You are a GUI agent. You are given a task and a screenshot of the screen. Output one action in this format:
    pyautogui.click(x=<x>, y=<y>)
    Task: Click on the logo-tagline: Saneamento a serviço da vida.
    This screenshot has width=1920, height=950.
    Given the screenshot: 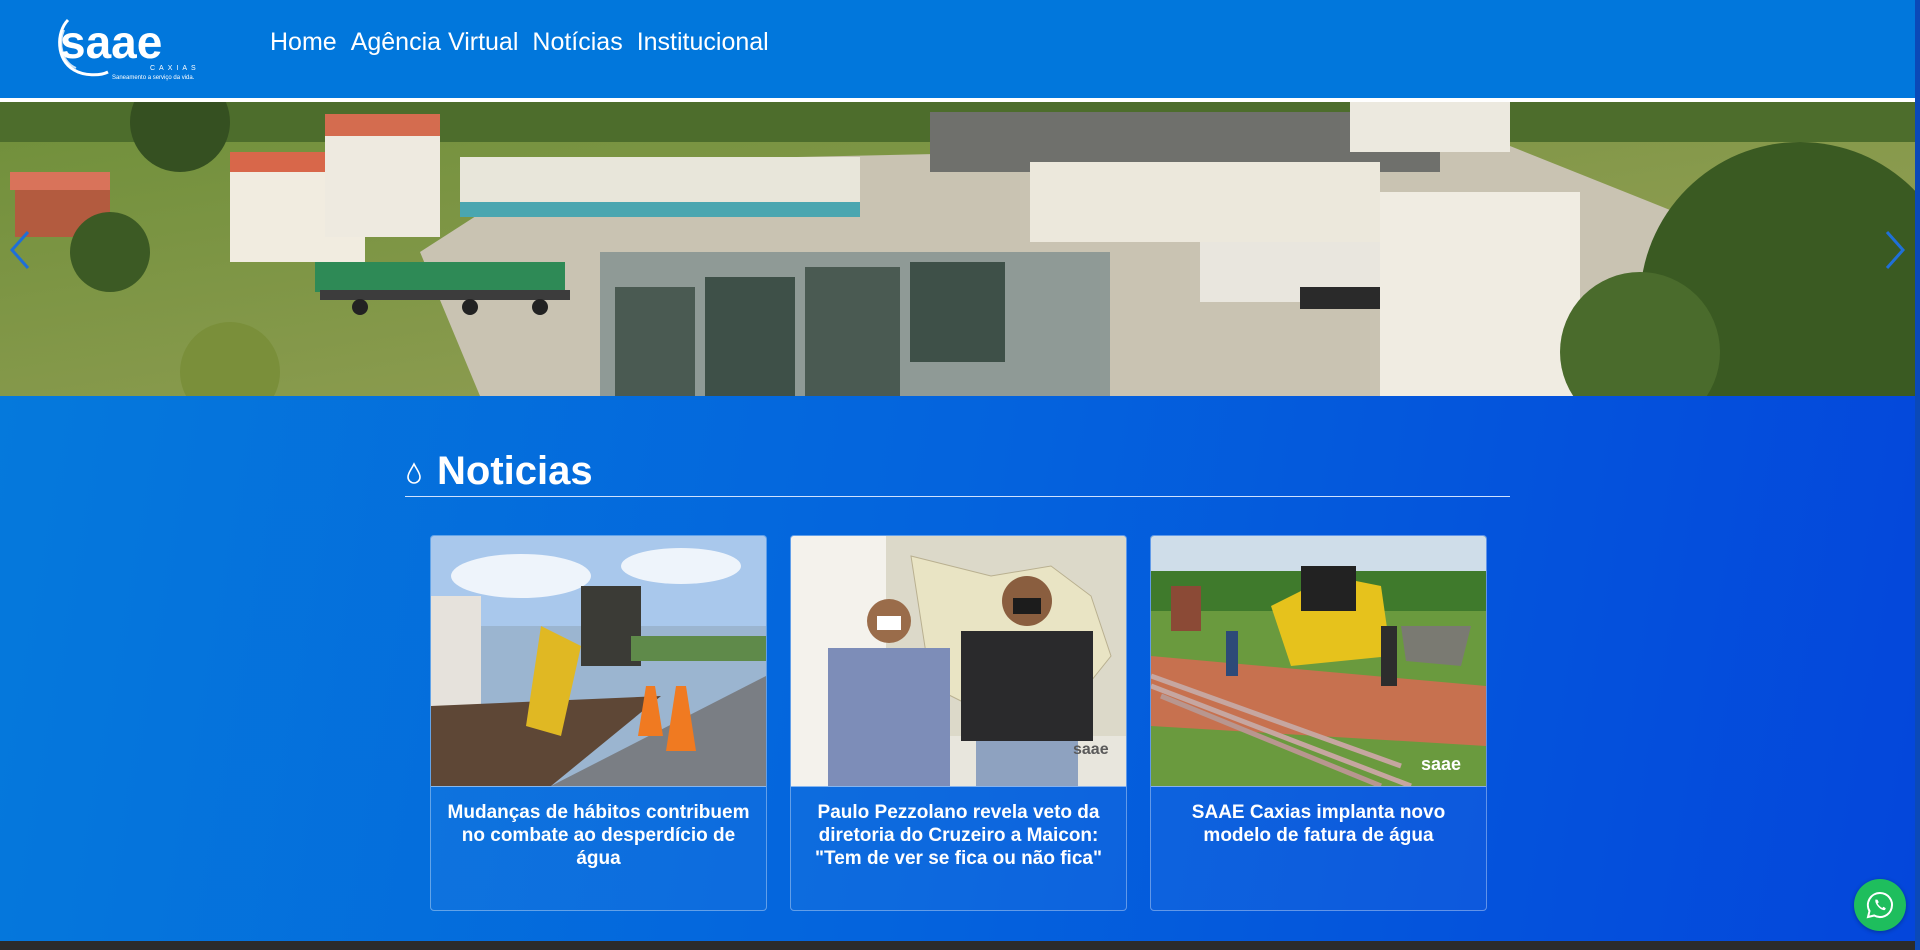 What is the action you would take?
    pyautogui.click(x=153, y=78)
    